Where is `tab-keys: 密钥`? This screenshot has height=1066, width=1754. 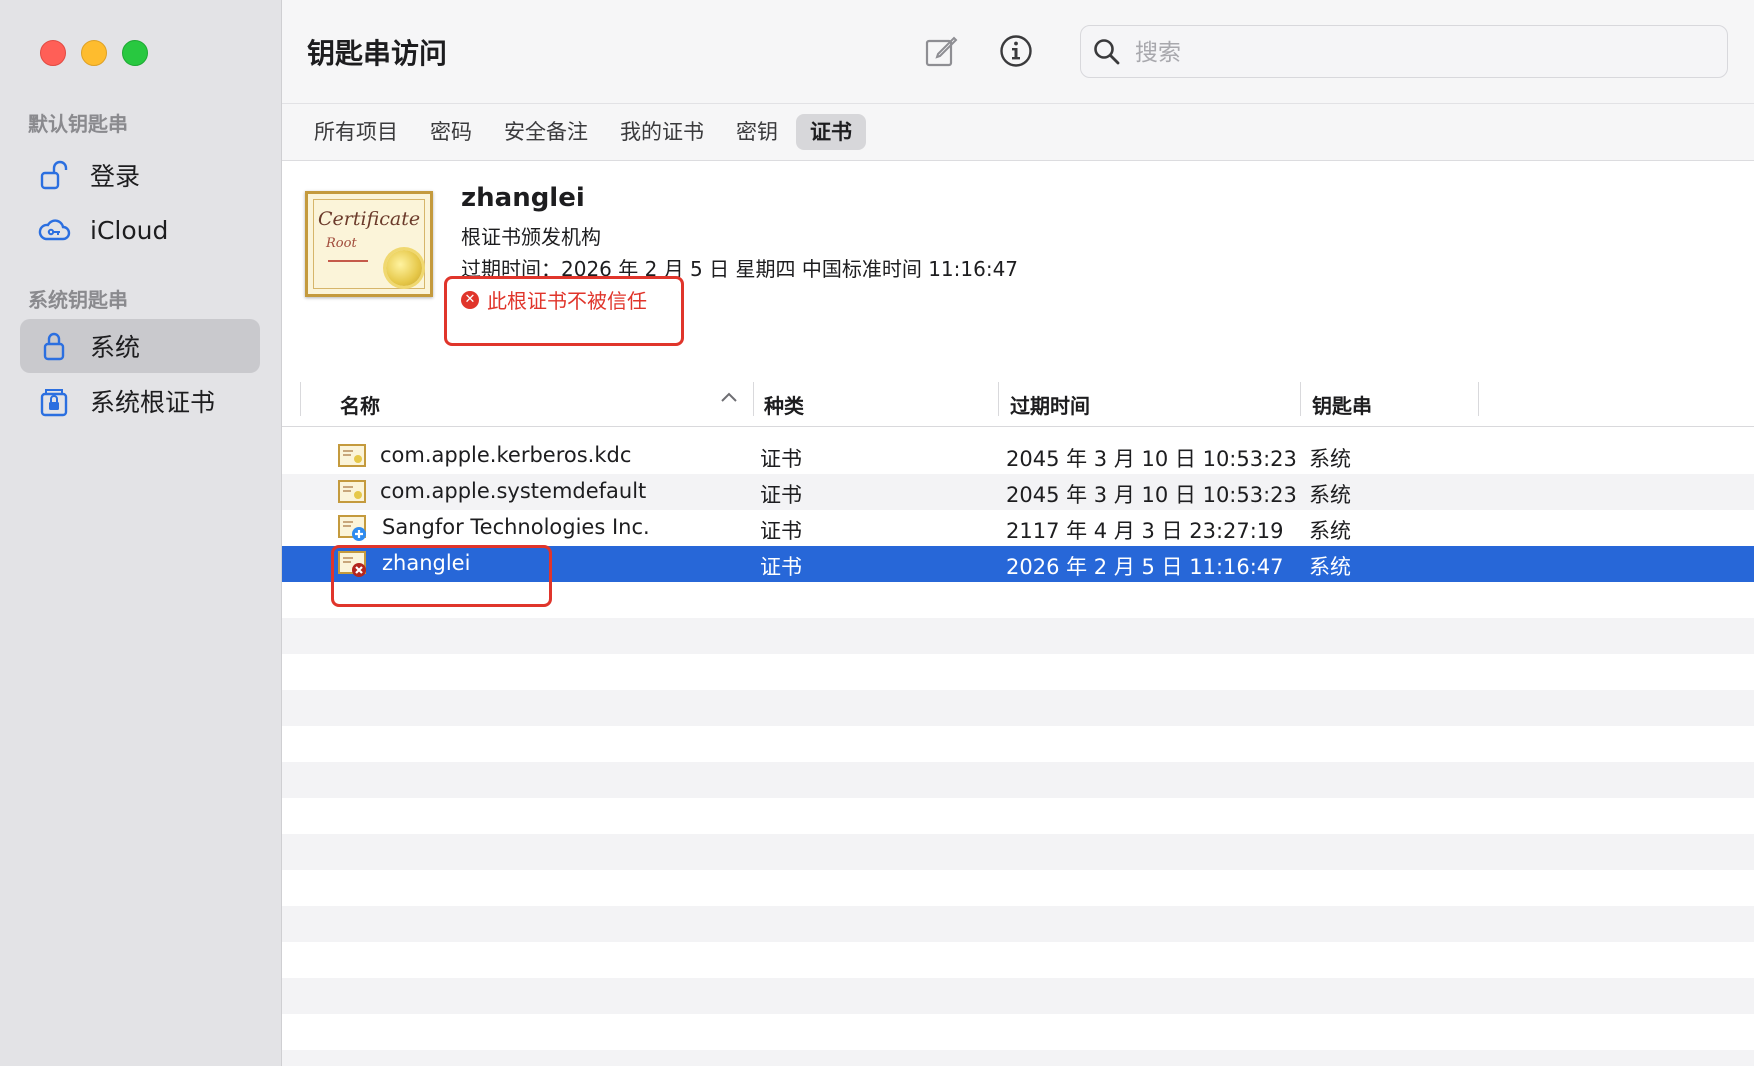
tab-keys: 密钥 is located at coordinates (757, 132).